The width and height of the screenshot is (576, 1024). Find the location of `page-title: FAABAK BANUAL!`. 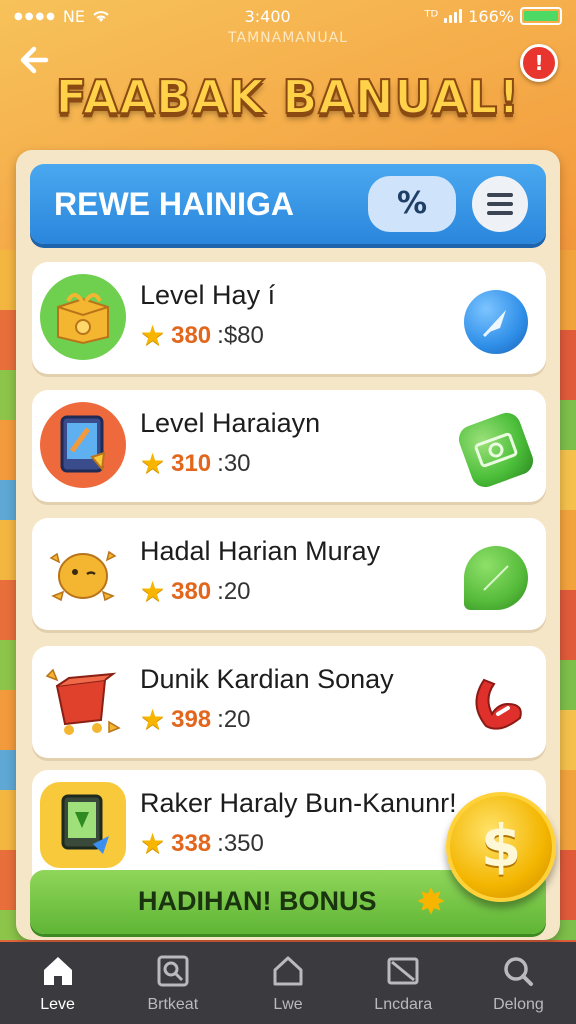

page-title: FAABAK BANUAL! is located at coordinates (288, 97).